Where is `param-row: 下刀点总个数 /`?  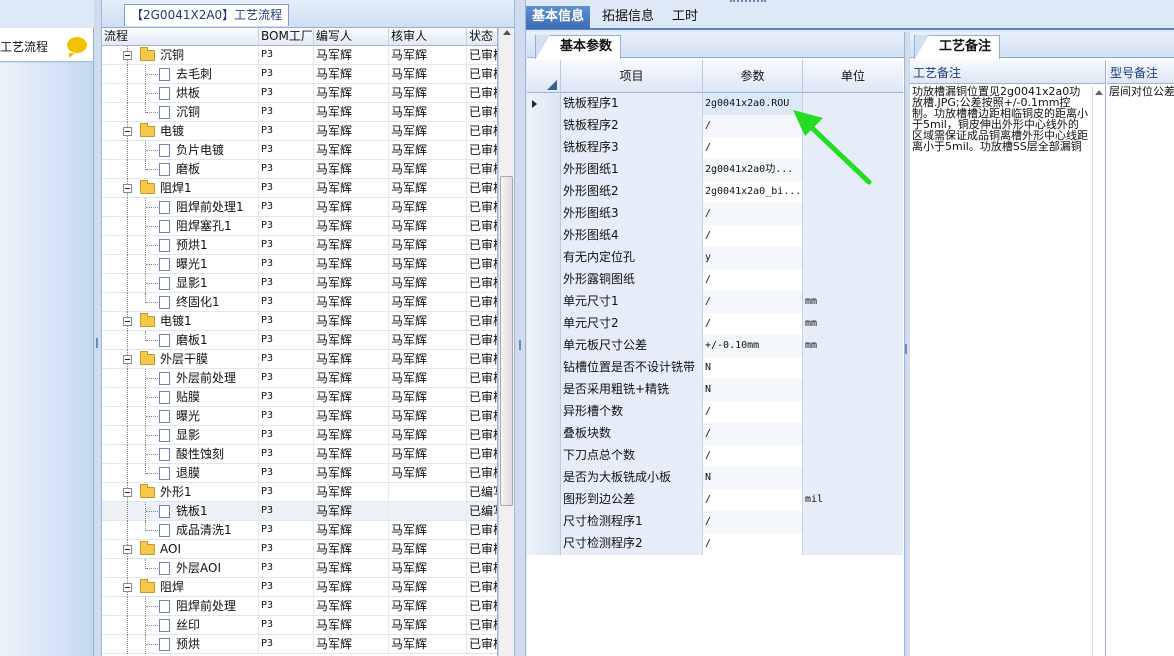 param-row: 下刀点总个数 / is located at coordinates (715, 456).